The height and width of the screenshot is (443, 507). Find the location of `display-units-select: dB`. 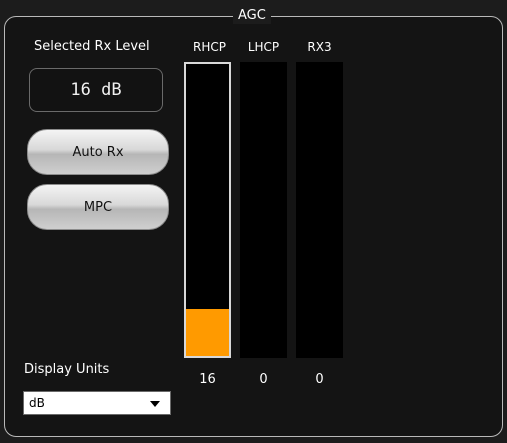

display-units-select: dB is located at coordinates (97, 403).